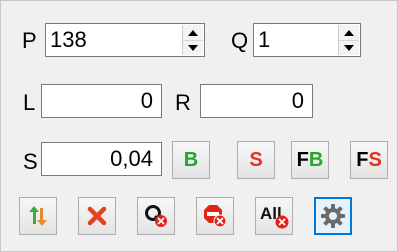  I want to click on settings-gear-icon, so click(333, 216).